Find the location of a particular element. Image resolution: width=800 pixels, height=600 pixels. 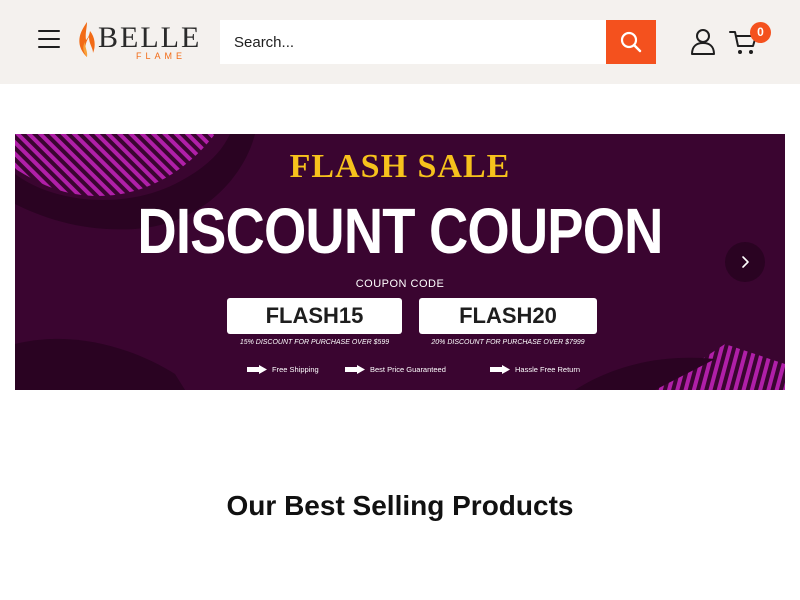

coupon-label: COUPON CODE is located at coordinates (400, 284).